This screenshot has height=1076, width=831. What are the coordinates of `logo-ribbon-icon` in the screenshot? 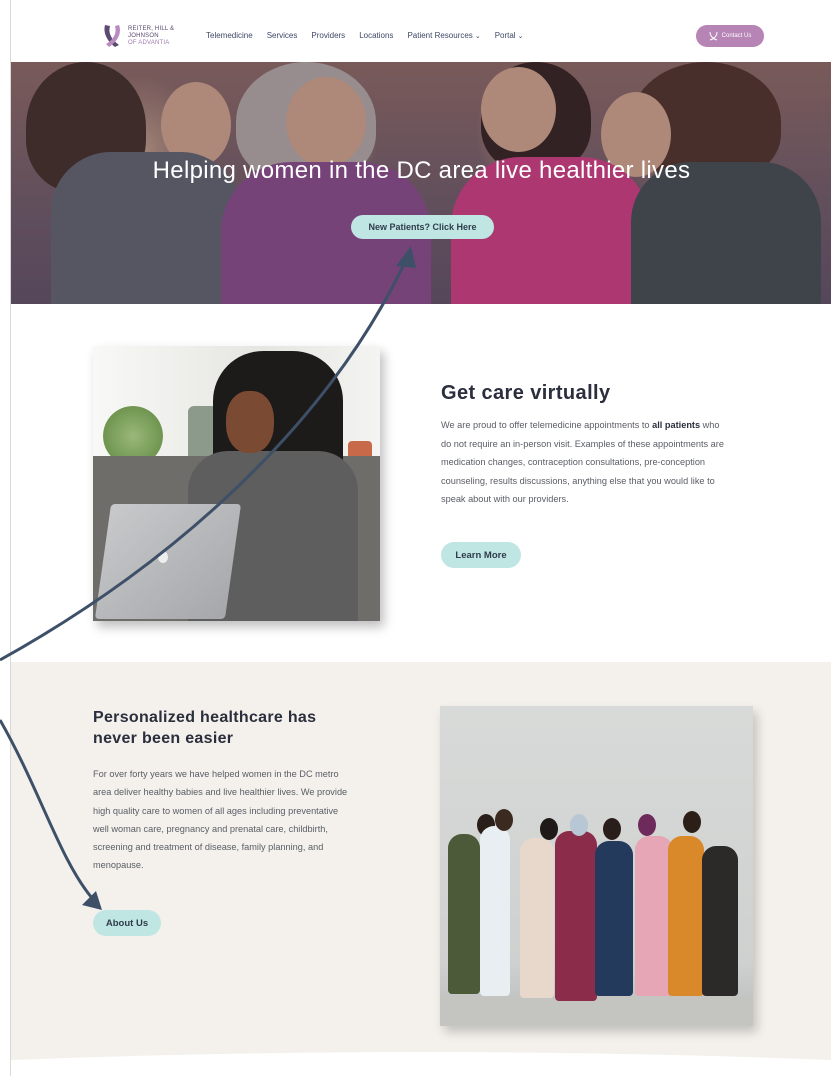 It's located at (112, 36).